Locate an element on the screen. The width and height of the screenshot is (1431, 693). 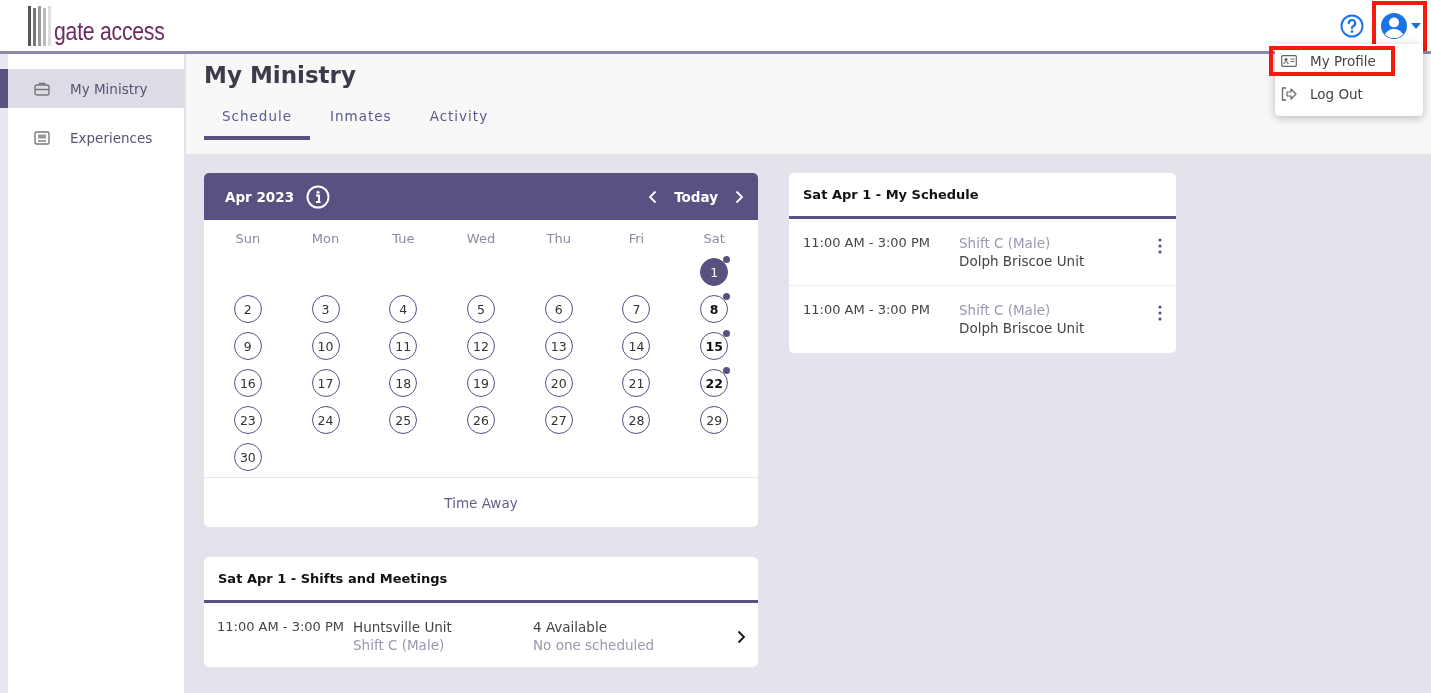
calendar-day: 24 is located at coordinates (325, 420).